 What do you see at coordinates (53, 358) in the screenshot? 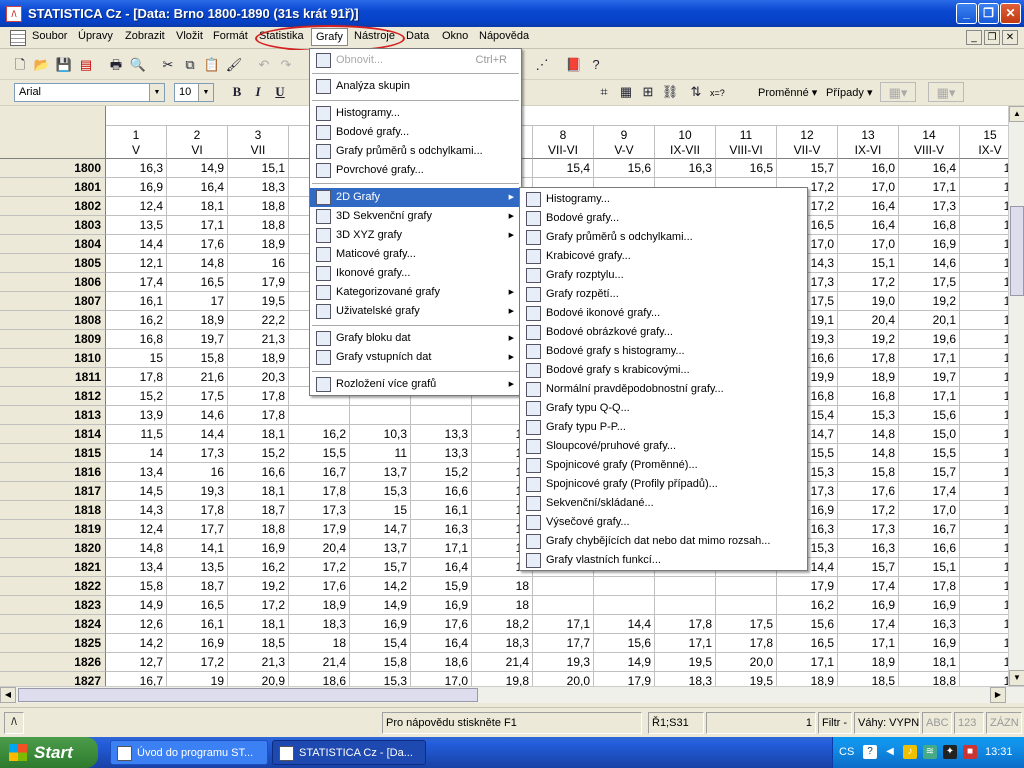
I see `row-header: 1810` at bounding box center [53, 358].